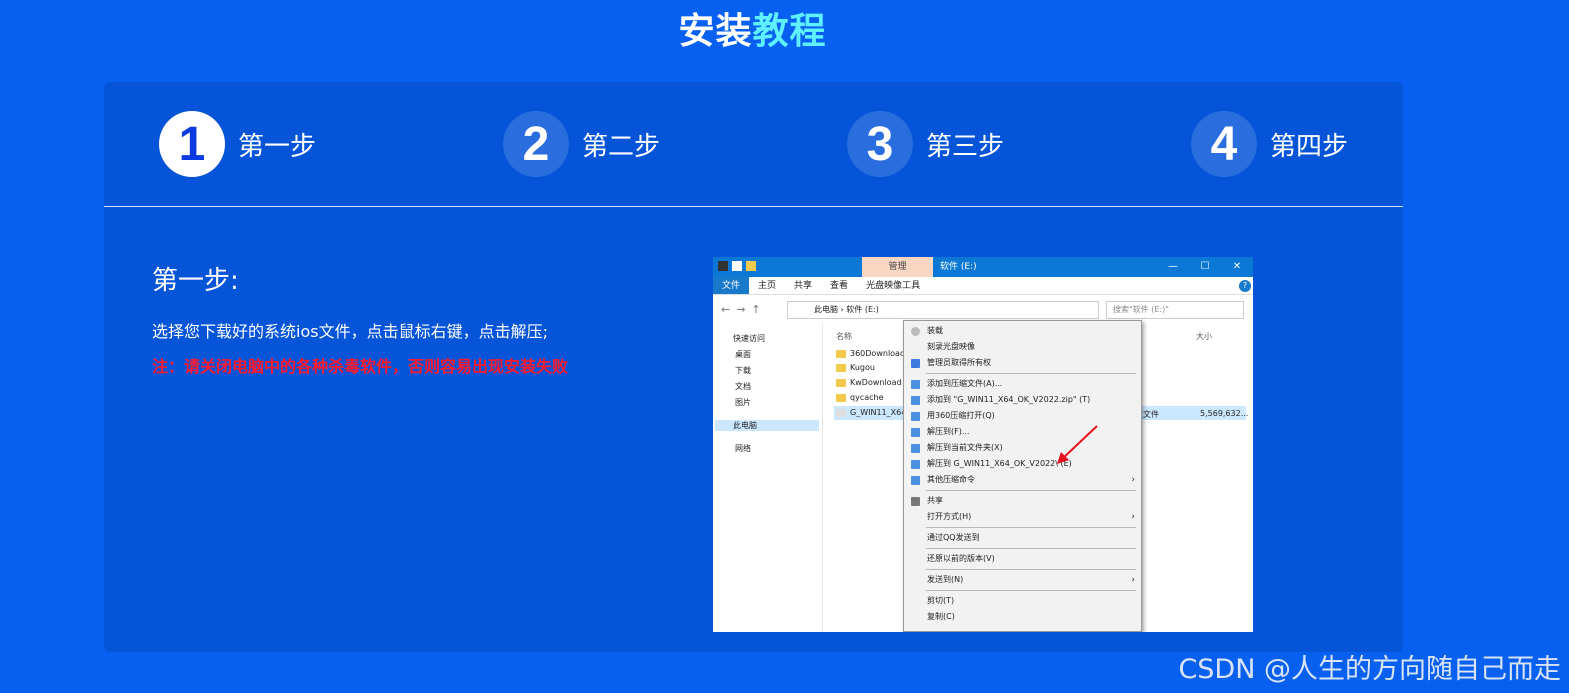  Describe the element at coordinates (350, 331) in the screenshot. I see `content-description: 选择您下载好的系统ios文件，点击鼠标右键，点击解压;` at that location.